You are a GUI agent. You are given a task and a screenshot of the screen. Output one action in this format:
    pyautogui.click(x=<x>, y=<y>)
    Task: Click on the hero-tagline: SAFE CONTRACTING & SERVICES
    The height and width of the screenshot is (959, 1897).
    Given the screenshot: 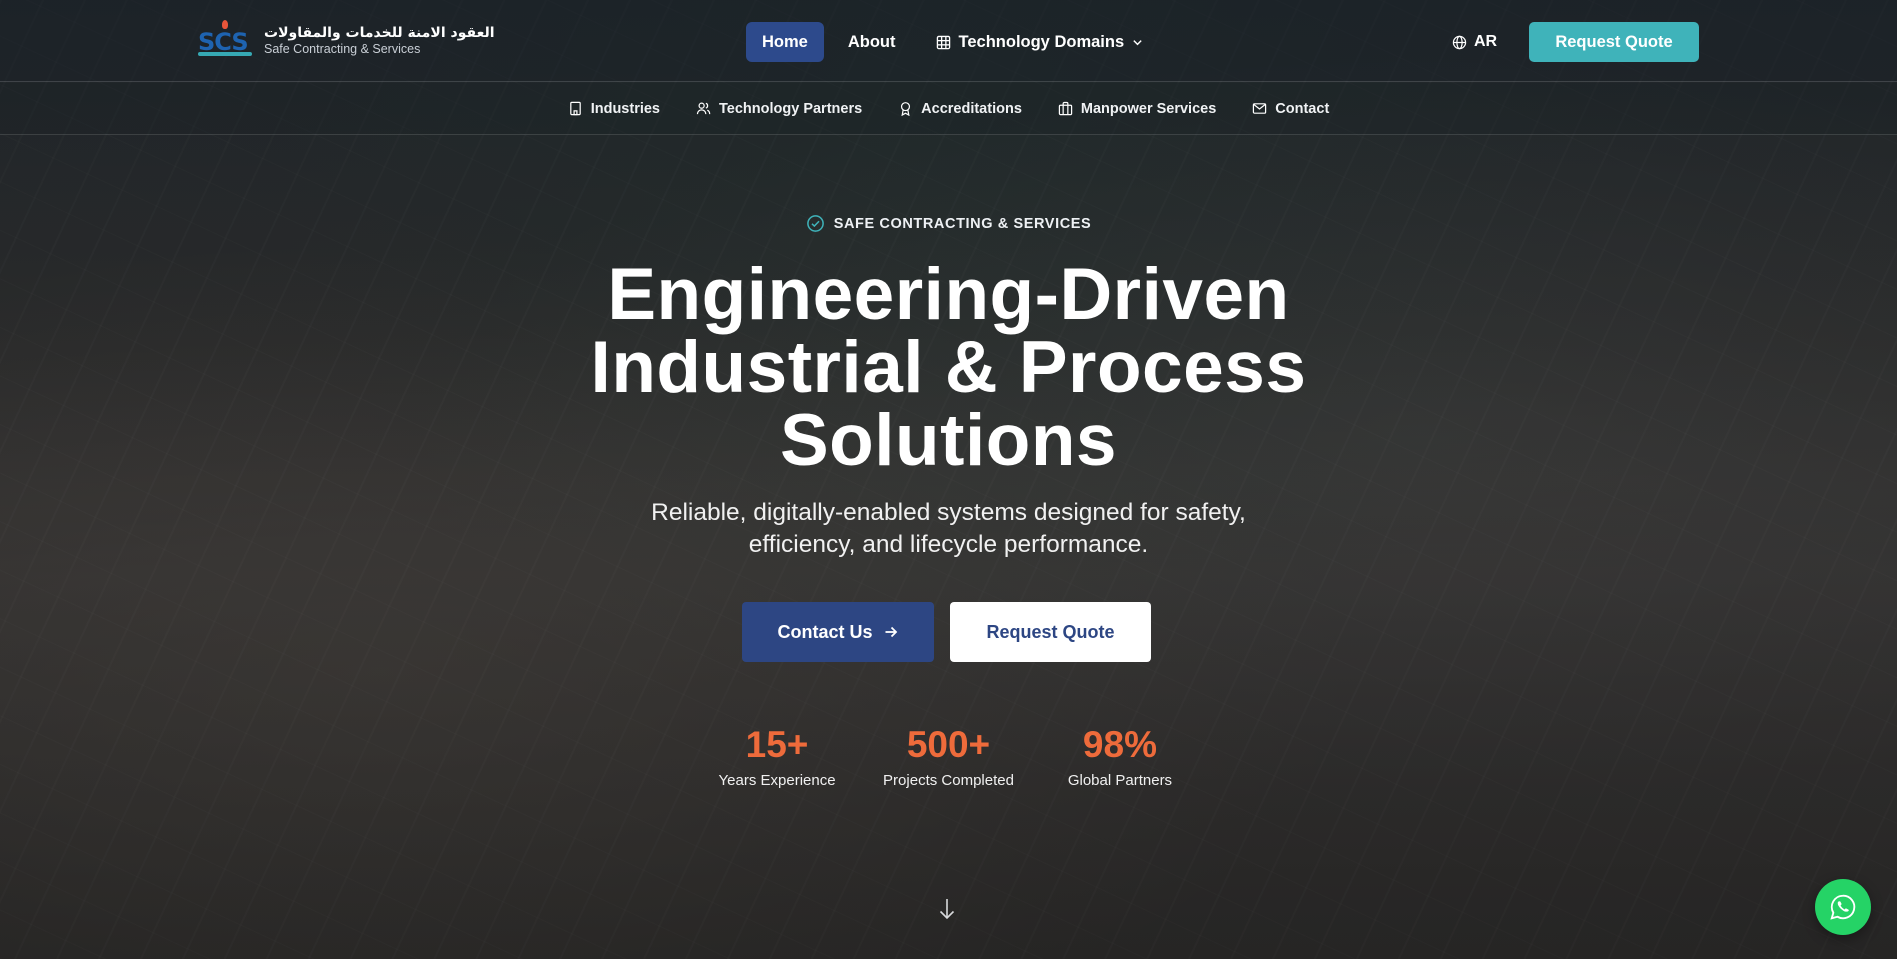 What is the action you would take?
    pyautogui.click(x=948, y=223)
    